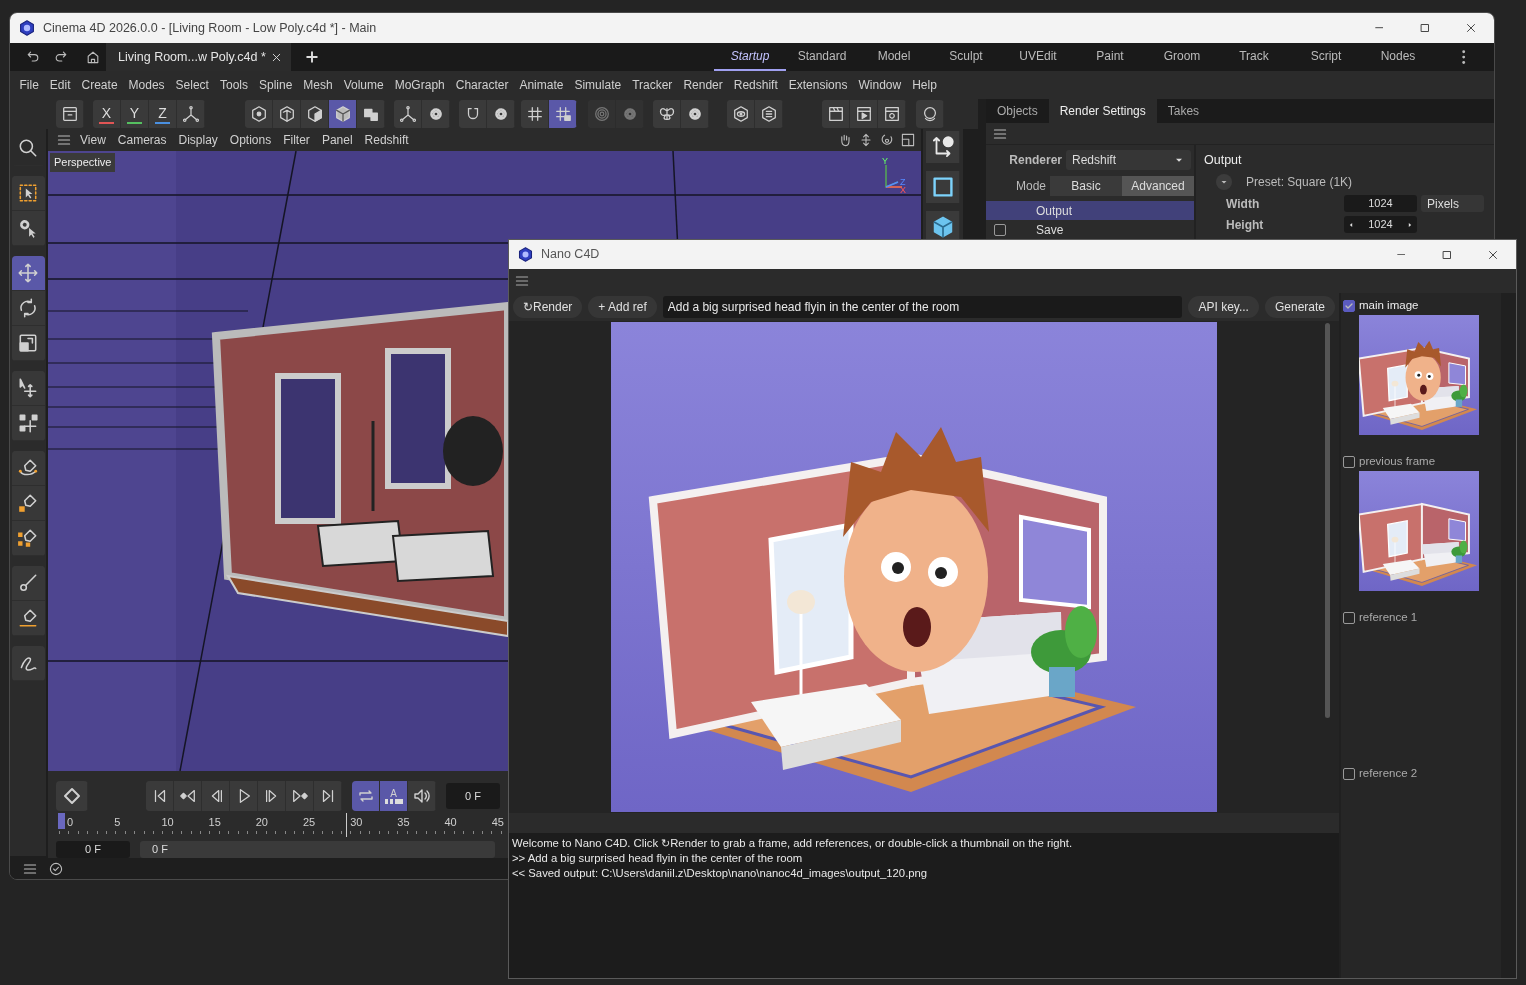  What do you see at coordinates (296, 140) in the screenshot?
I see `viewport-menu-item: Filter` at bounding box center [296, 140].